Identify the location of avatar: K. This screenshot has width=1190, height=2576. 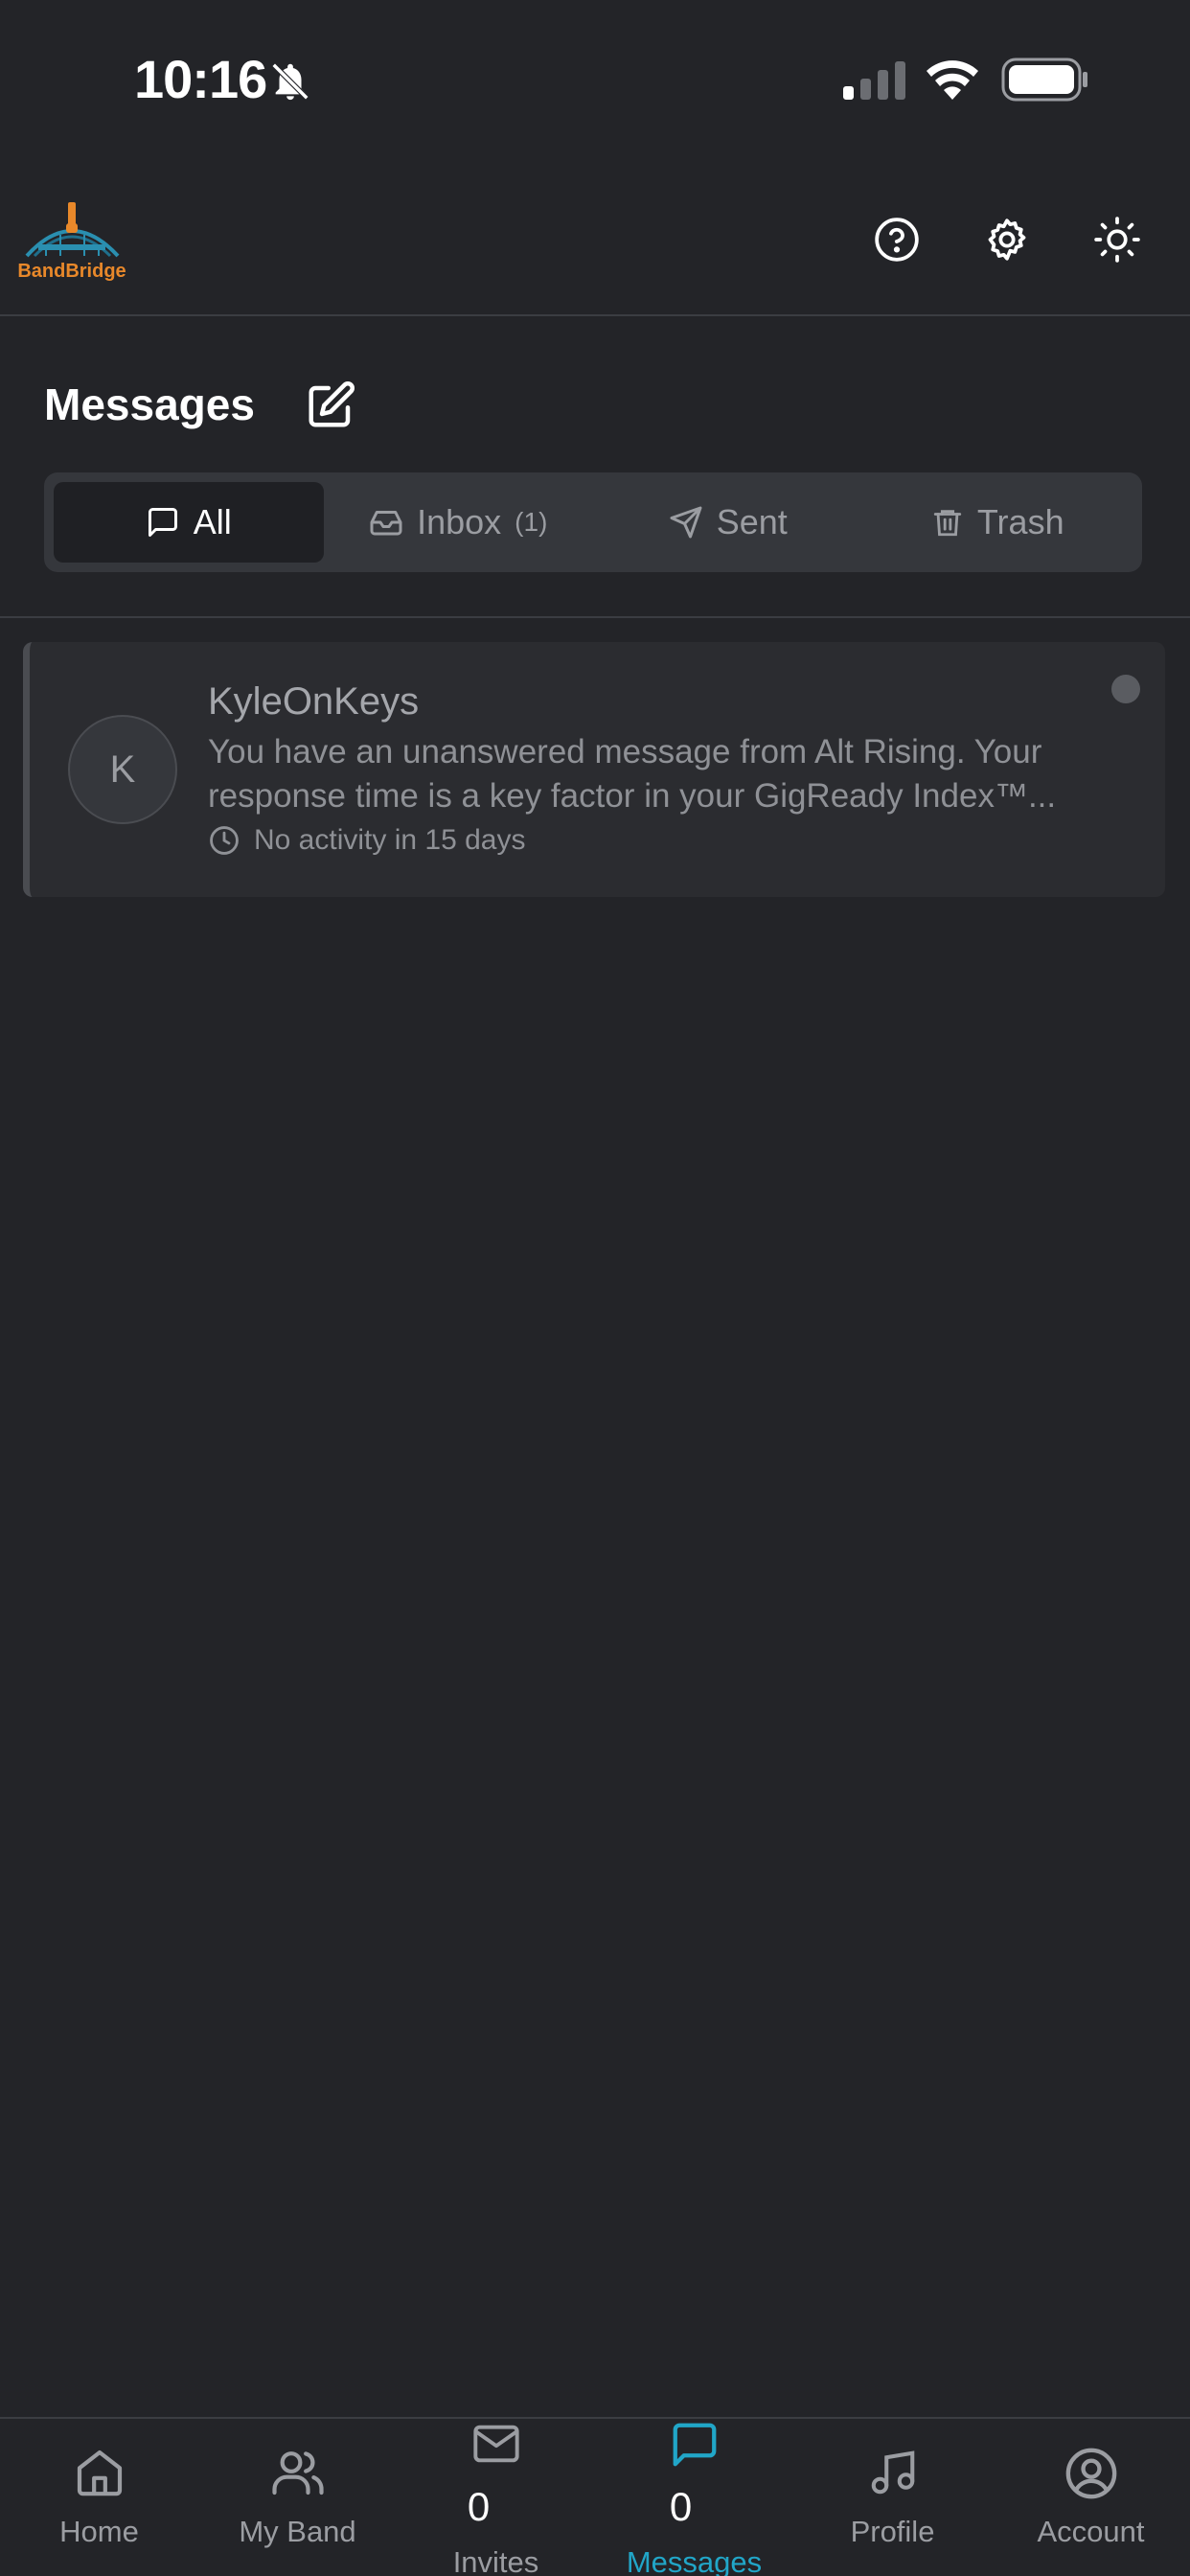
(123, 769).